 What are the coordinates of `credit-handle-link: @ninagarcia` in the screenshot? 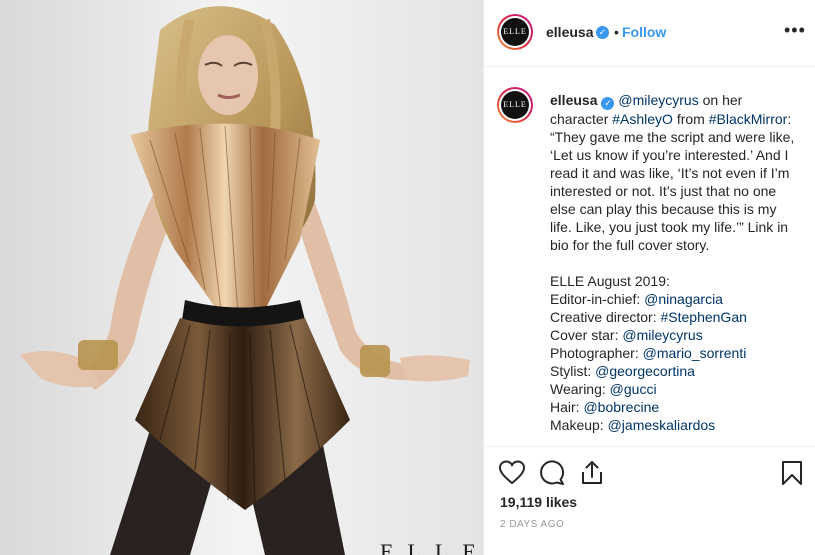 It's located at (683, 299).